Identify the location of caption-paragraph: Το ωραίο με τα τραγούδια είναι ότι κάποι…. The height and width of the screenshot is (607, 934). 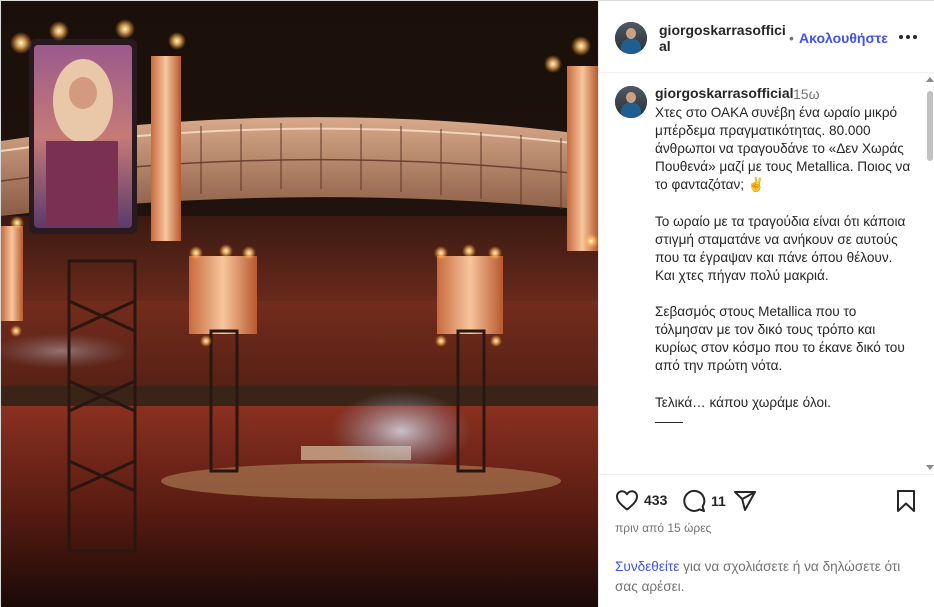
(780, 248).